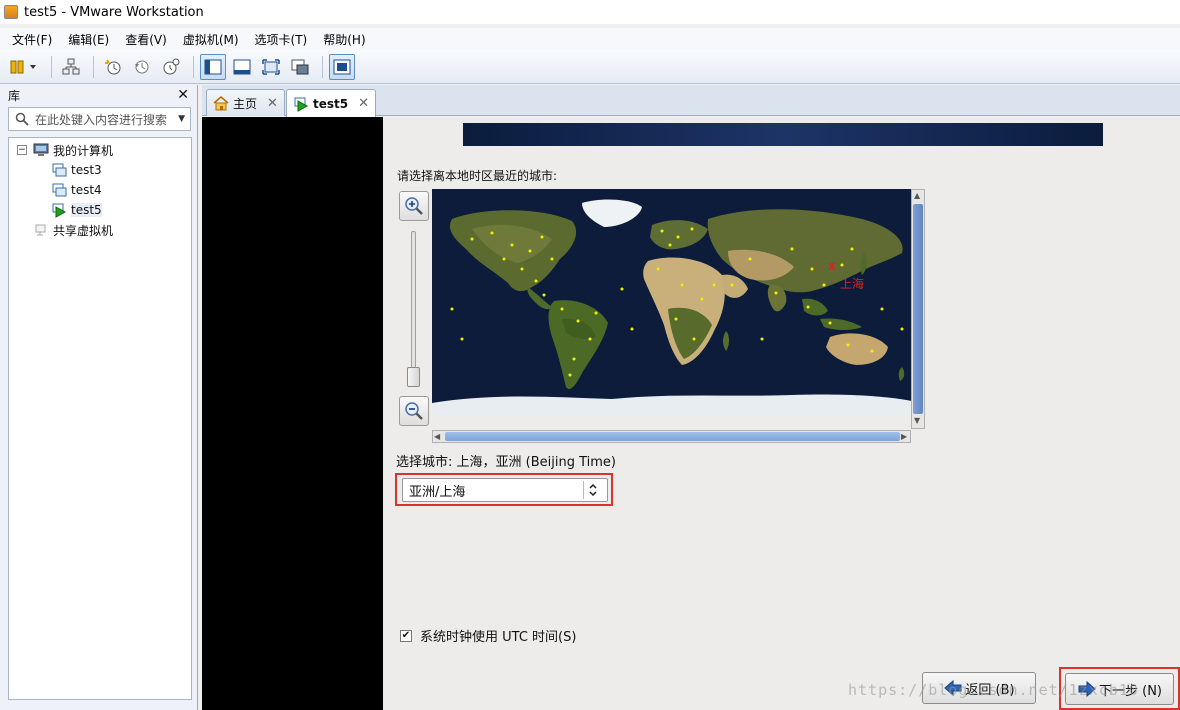  I want to click on tab-label: 主页, so click(245, 103).